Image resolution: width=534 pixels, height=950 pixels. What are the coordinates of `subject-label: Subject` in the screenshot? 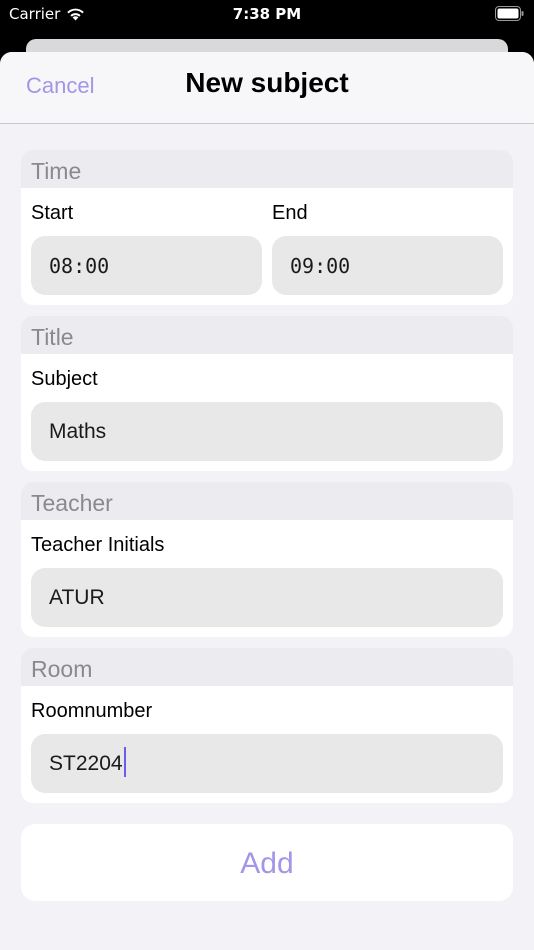 It's located at (64, 379).